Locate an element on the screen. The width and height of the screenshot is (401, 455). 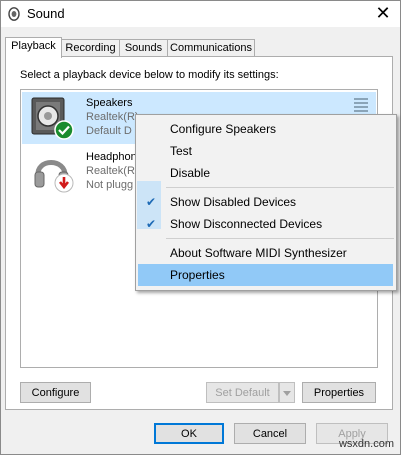
menu-item-label: Show Disconnected Devices is located at coordinates (246, 224).